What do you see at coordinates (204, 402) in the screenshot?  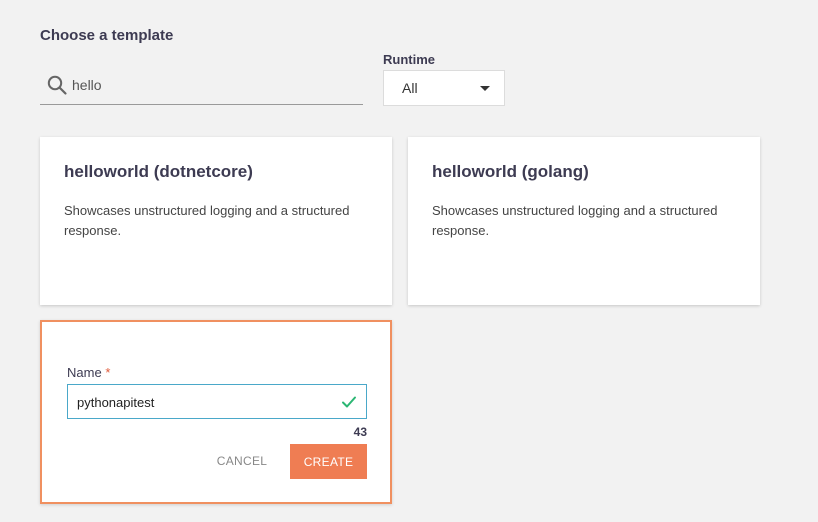 I see `name-input` at bounding box center [204, 402].